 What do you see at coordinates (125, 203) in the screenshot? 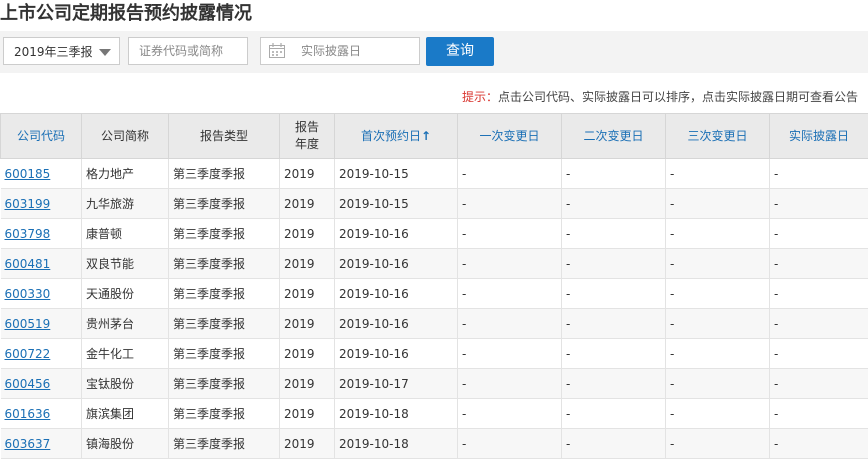
I see `company-name-cell: 九华旅游` at bounding box center [125, 203].